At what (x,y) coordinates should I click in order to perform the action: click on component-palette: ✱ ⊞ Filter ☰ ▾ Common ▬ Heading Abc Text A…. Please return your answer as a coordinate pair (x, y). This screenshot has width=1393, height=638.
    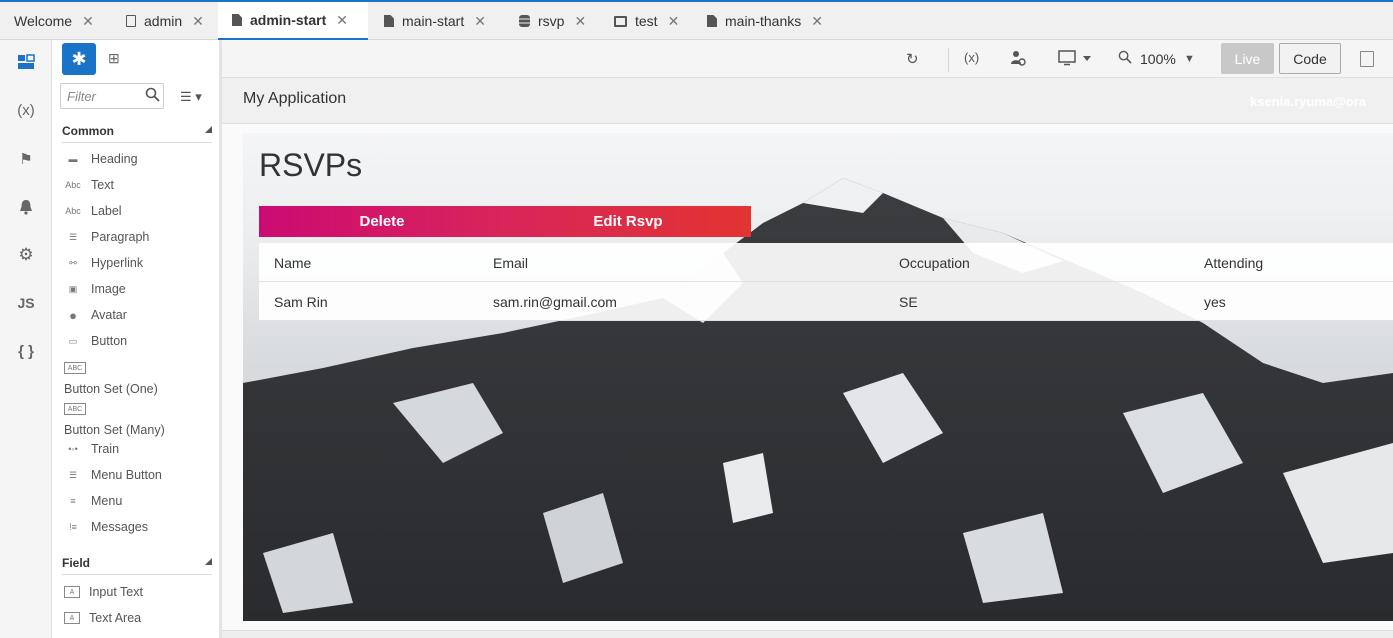
    Looking at the image, I should click on (137, 339).